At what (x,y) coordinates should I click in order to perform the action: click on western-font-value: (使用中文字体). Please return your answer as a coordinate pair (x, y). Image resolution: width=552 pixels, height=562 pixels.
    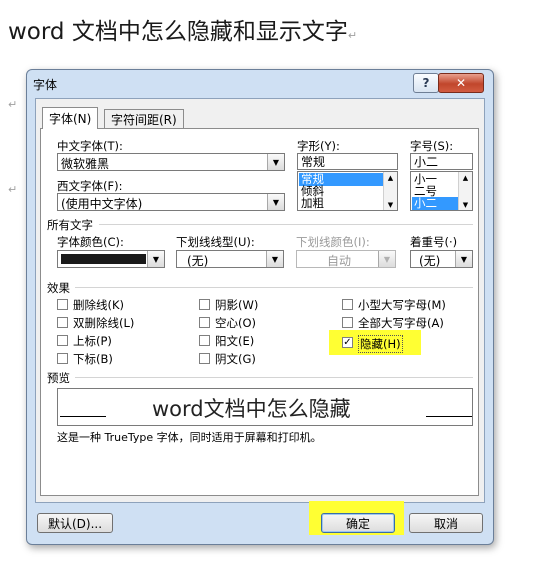
    Looking at the image, I should click on (102, 204).